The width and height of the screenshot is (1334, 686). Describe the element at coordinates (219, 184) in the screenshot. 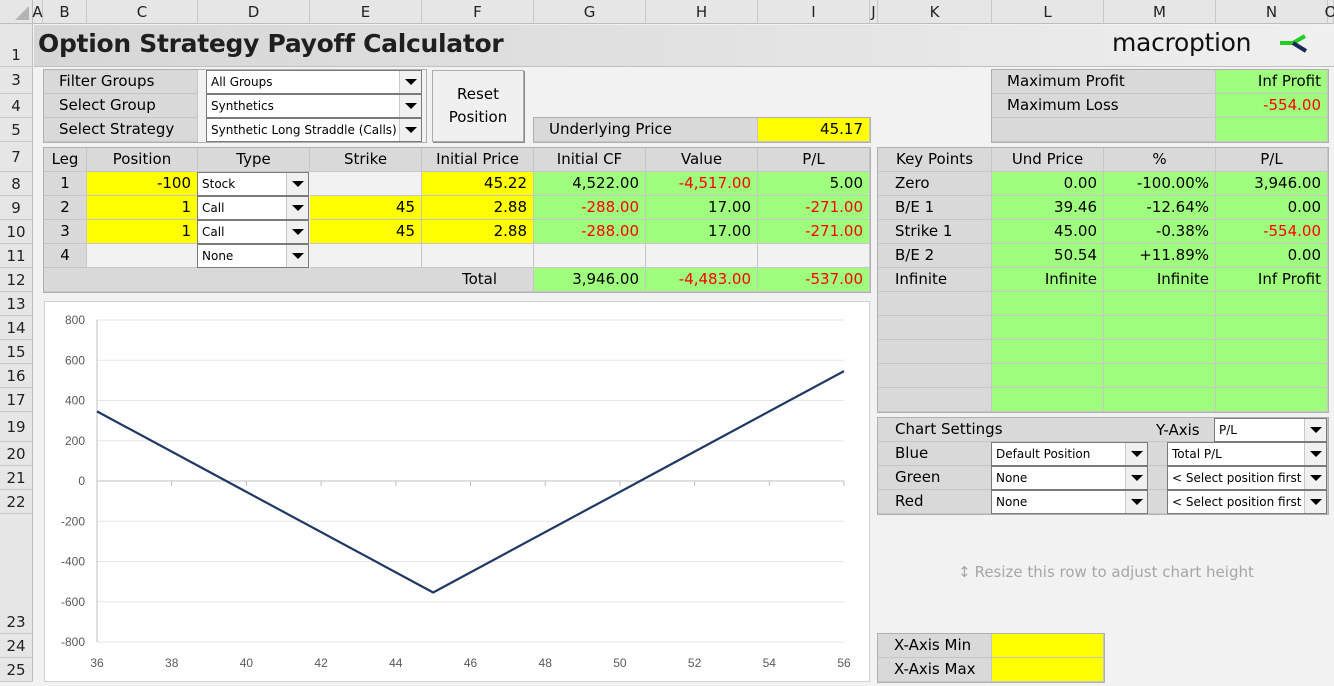

I see `type-value: Stock` at that location.